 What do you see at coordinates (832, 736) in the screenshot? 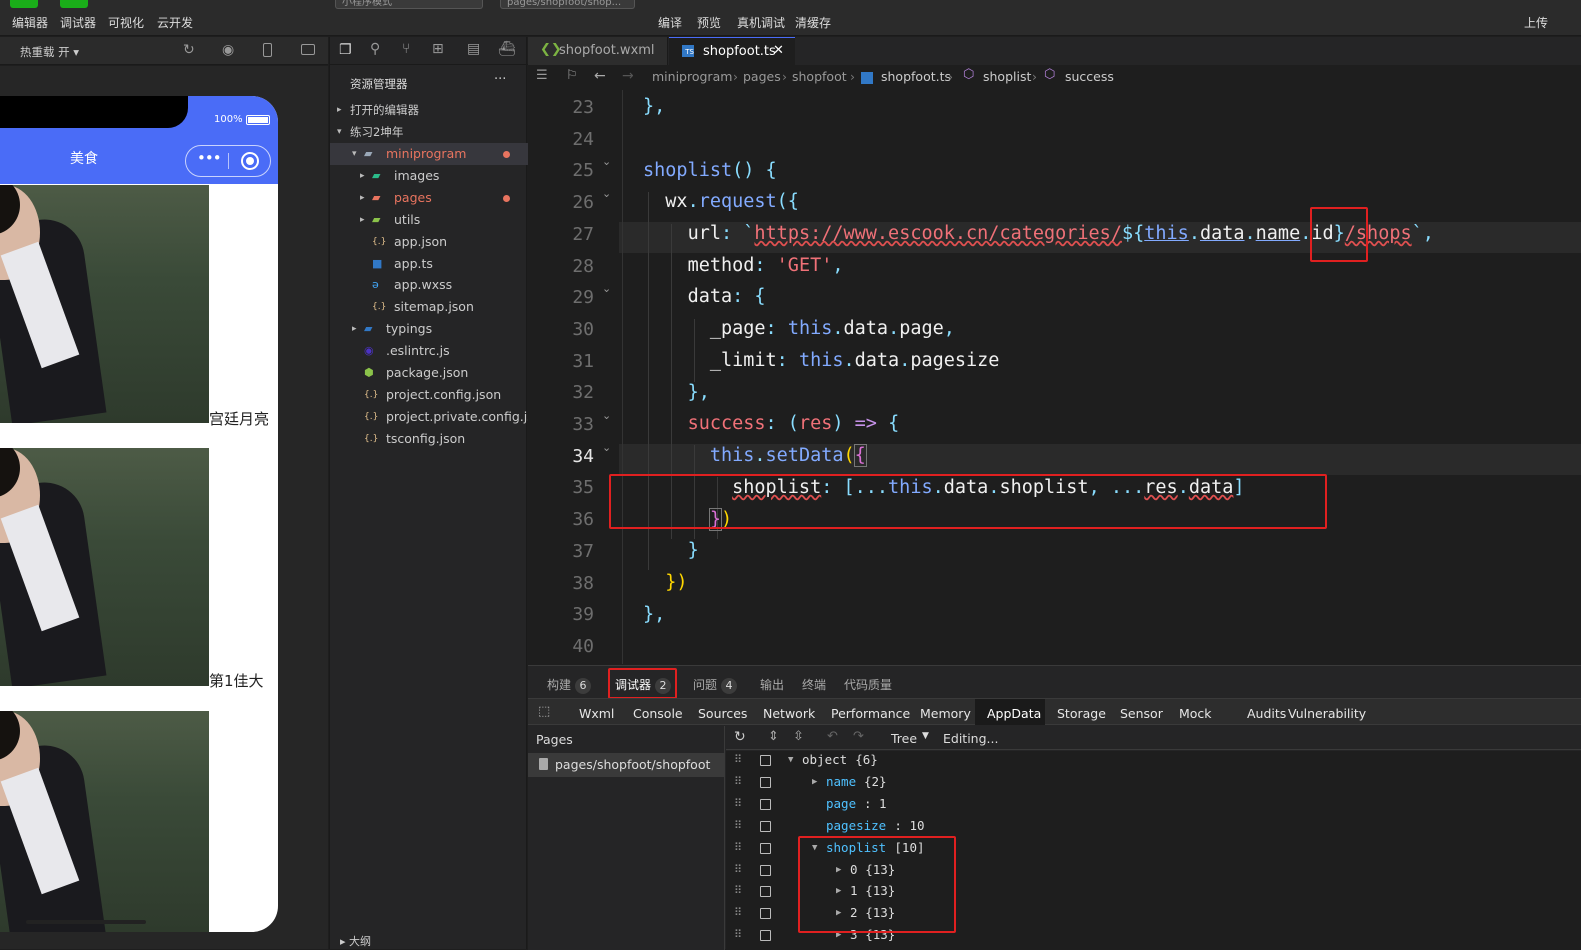
I see `undo-icon: ↶` at bounding box center [832, 736].